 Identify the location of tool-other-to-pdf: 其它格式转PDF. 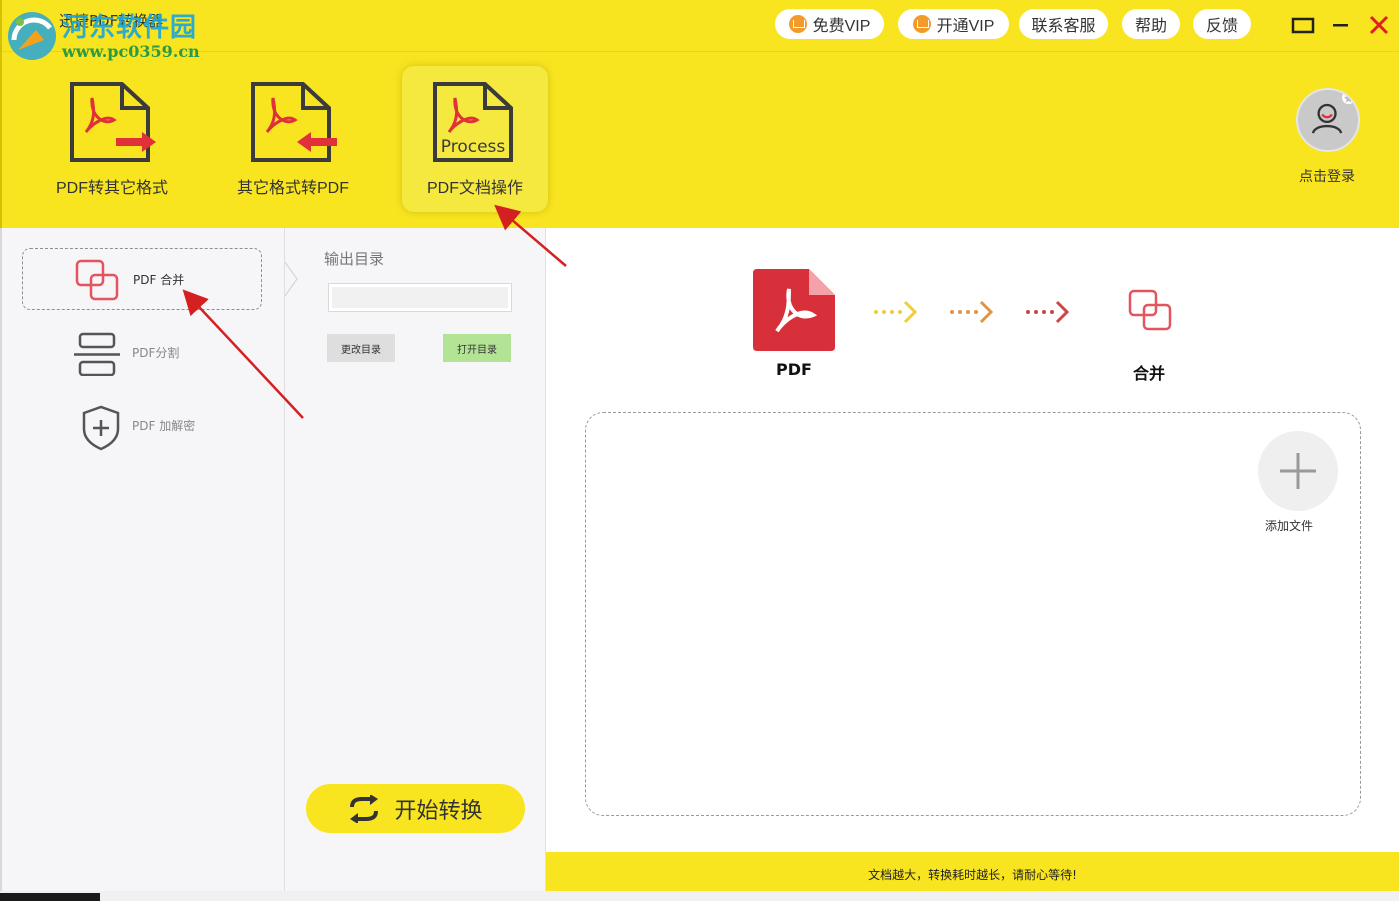
(293, 139).